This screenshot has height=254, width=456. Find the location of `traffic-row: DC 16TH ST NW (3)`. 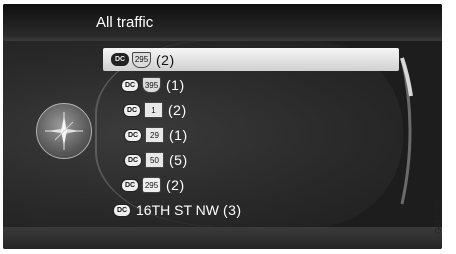

traffic-row: DC 16TH ST NW (3) is located at coordinates (177, 210).